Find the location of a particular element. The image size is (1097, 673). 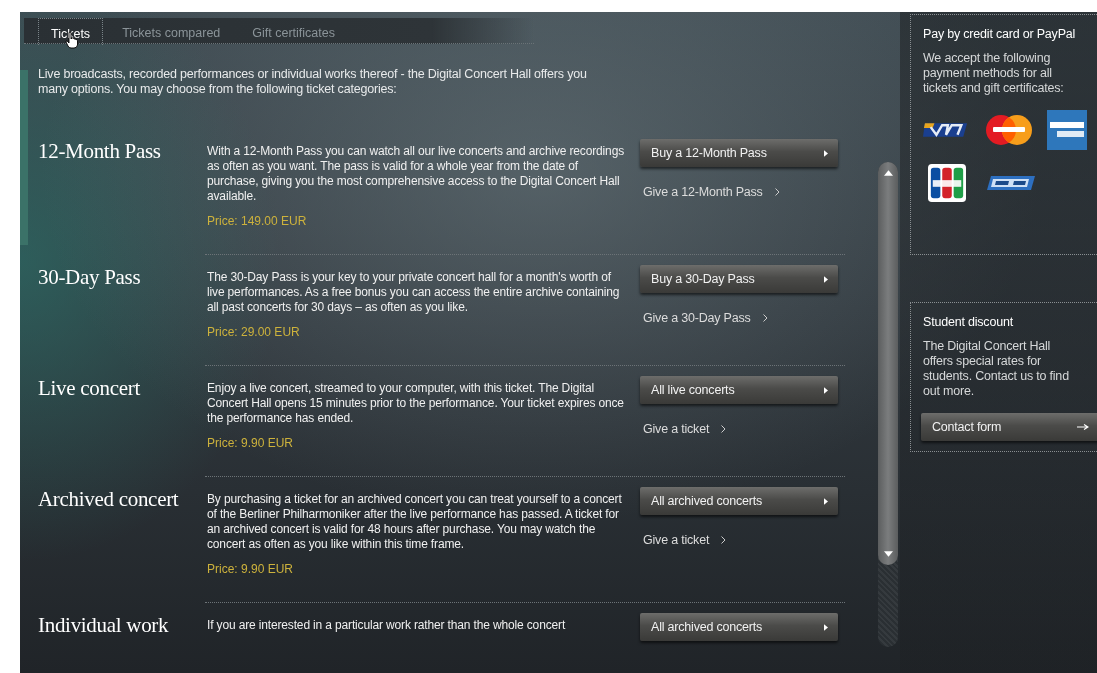

panel-text: We accept the following payment methods for all tickets and gift certificates: is located at coordinates (994, 73).